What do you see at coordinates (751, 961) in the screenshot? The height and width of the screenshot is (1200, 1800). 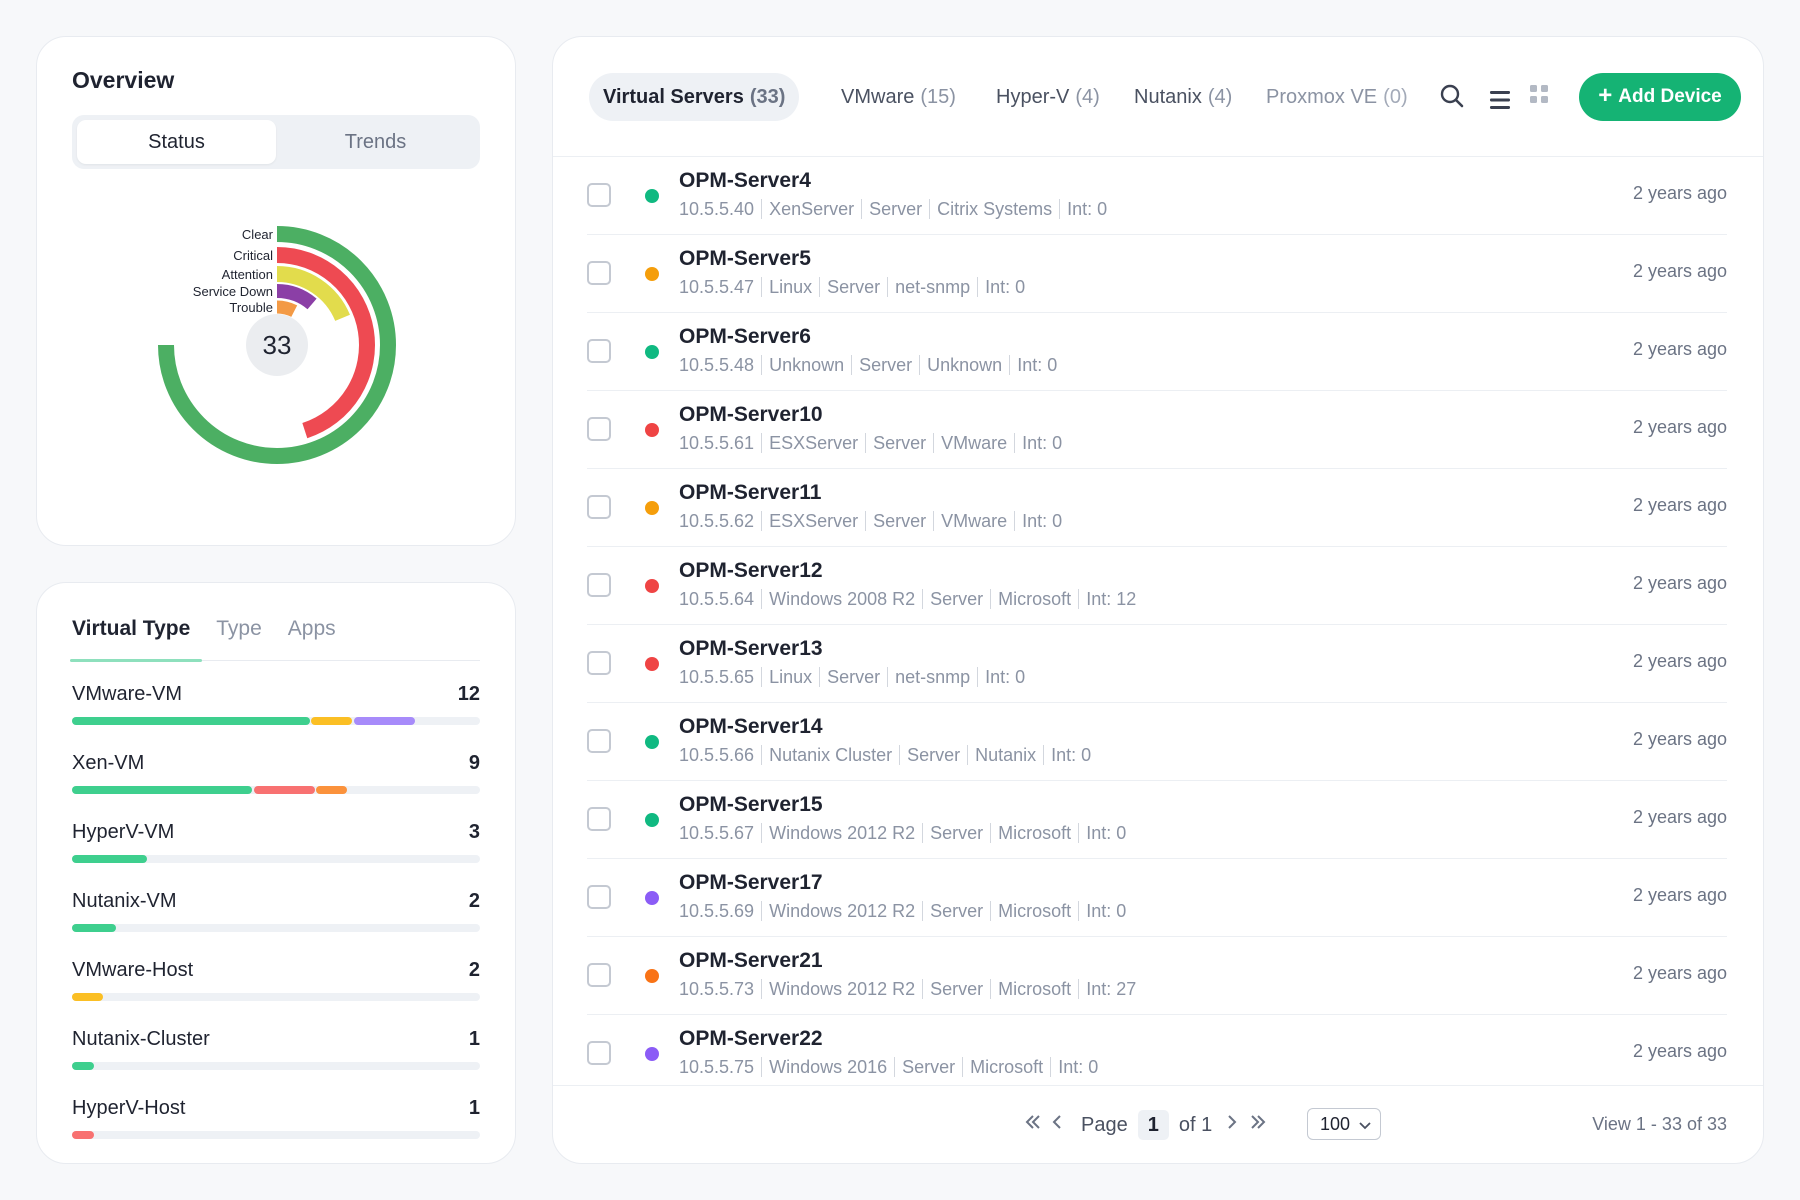 I see `device-name: OPM-Server21` at bounding box center [751, 961].